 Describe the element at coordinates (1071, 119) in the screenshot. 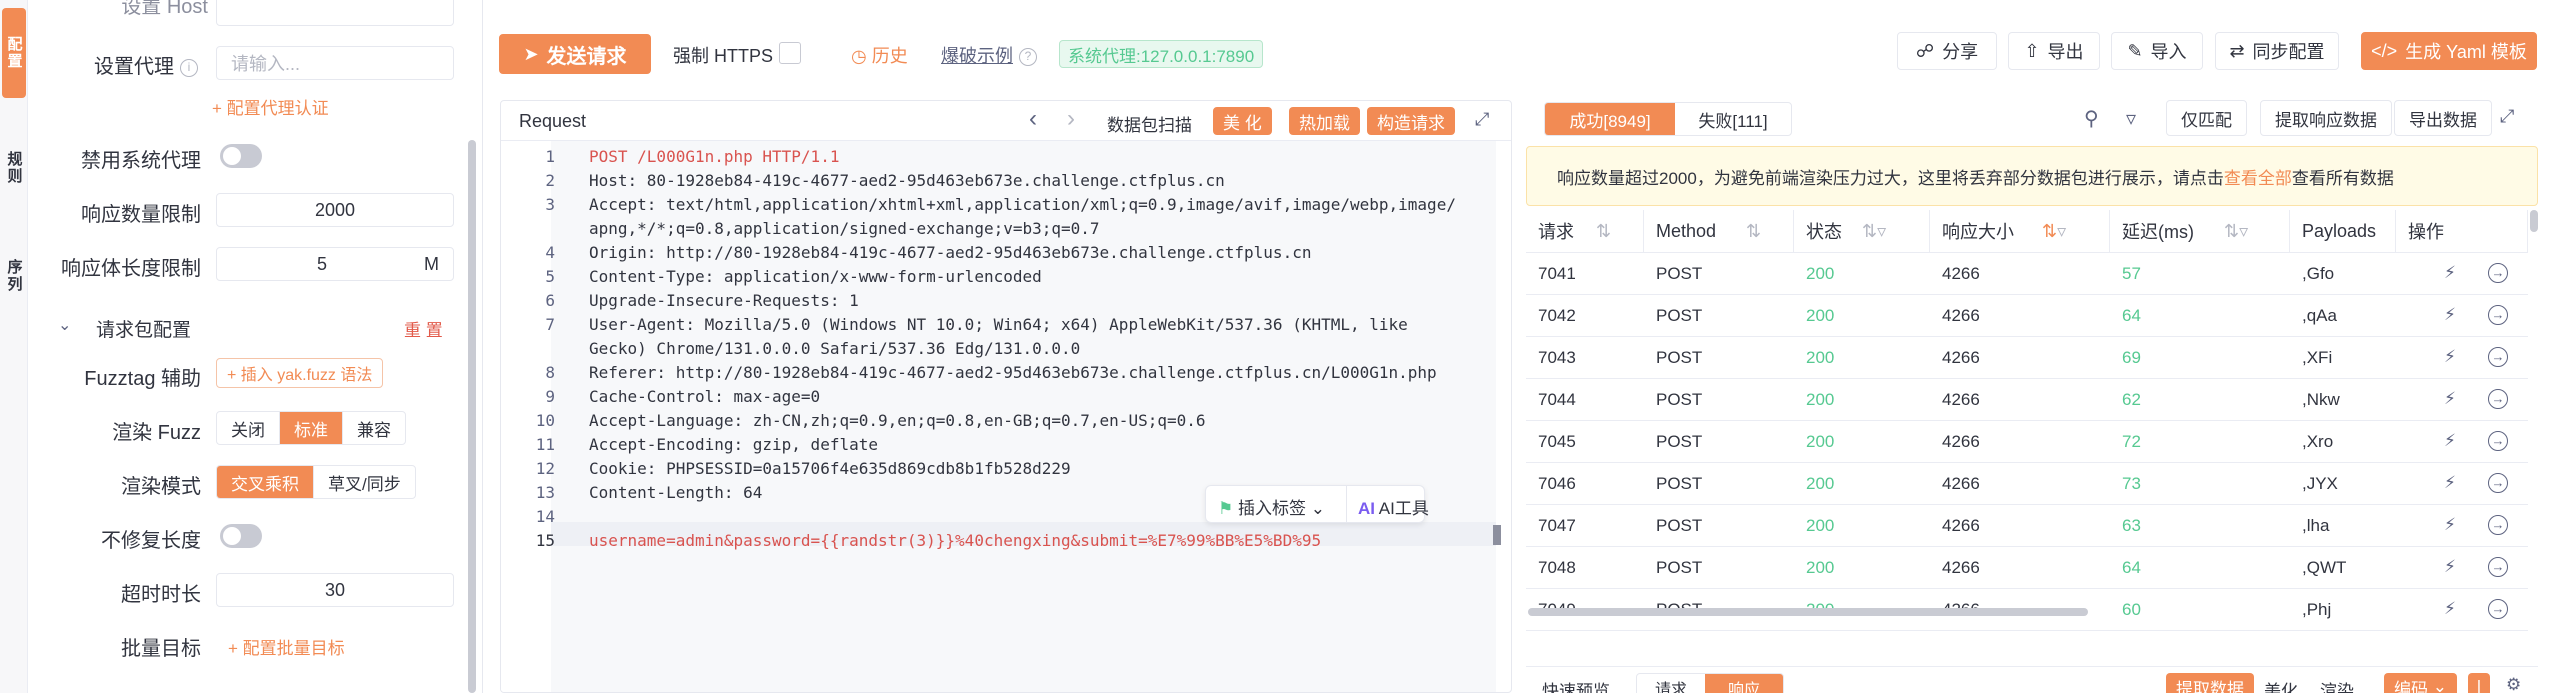

I see `forward-arrow-icon: ›` at that location.